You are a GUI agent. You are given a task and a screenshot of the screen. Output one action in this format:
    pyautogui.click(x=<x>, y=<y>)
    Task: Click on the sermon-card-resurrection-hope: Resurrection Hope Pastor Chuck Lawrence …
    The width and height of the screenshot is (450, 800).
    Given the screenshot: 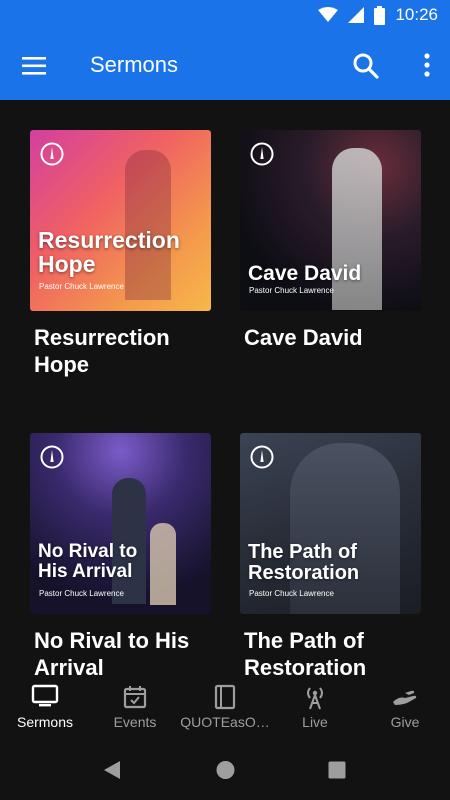 What is the action you would take?
    pyautogui.click(x=120, y=254)
    